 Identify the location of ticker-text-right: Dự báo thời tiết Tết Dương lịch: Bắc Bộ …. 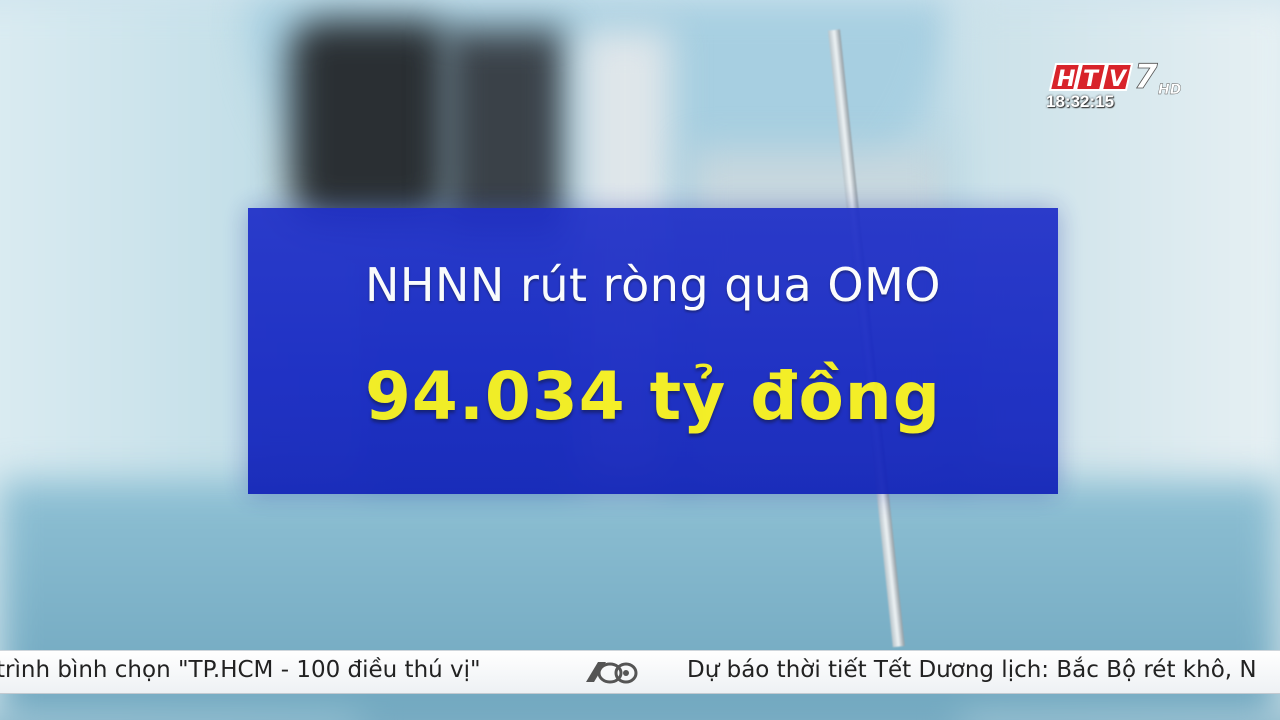
(972, 670).